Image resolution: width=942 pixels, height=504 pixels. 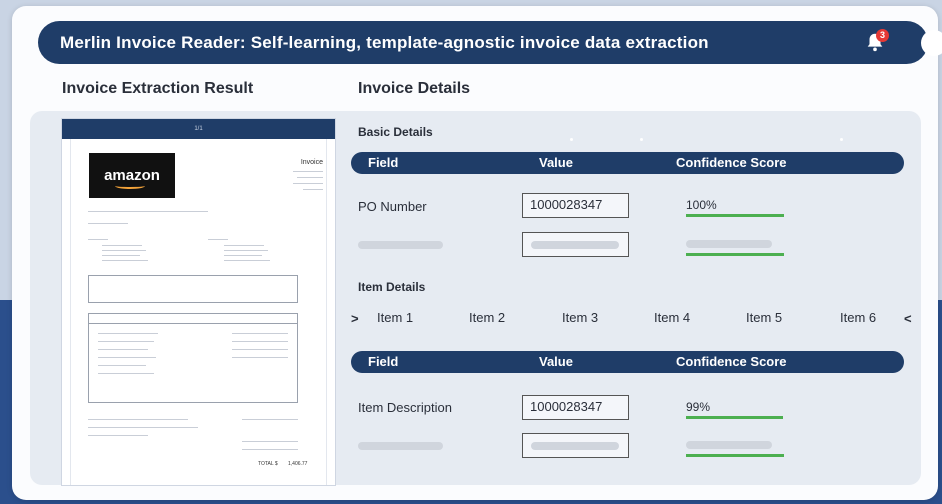 I want to click on total-value: 1,406.77, so click(x=298, y=464).